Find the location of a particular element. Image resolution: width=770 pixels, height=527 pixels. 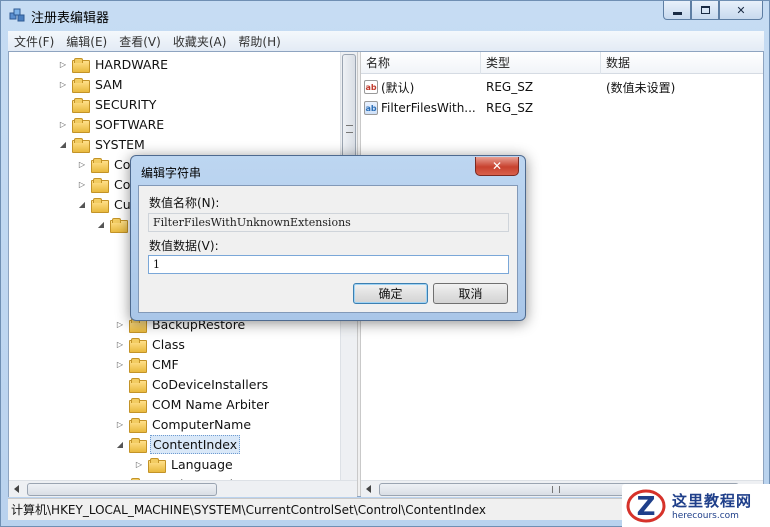

tree-item-computername: ▷ ComputerName is located at coordinates (183, 424).